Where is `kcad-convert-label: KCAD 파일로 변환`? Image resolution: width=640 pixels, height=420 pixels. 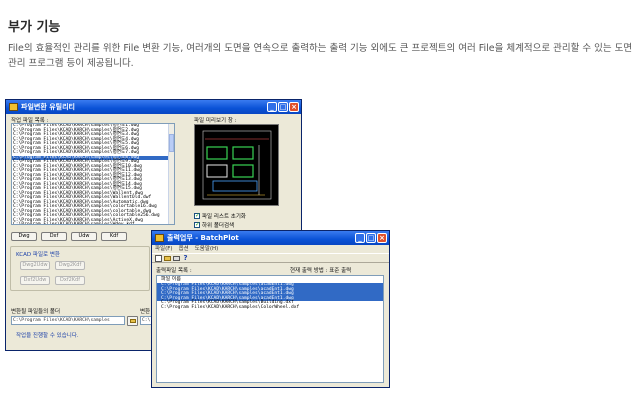
kcad-convert-label: KCAD 파일로 변환 is located at coordinates (38, 255).